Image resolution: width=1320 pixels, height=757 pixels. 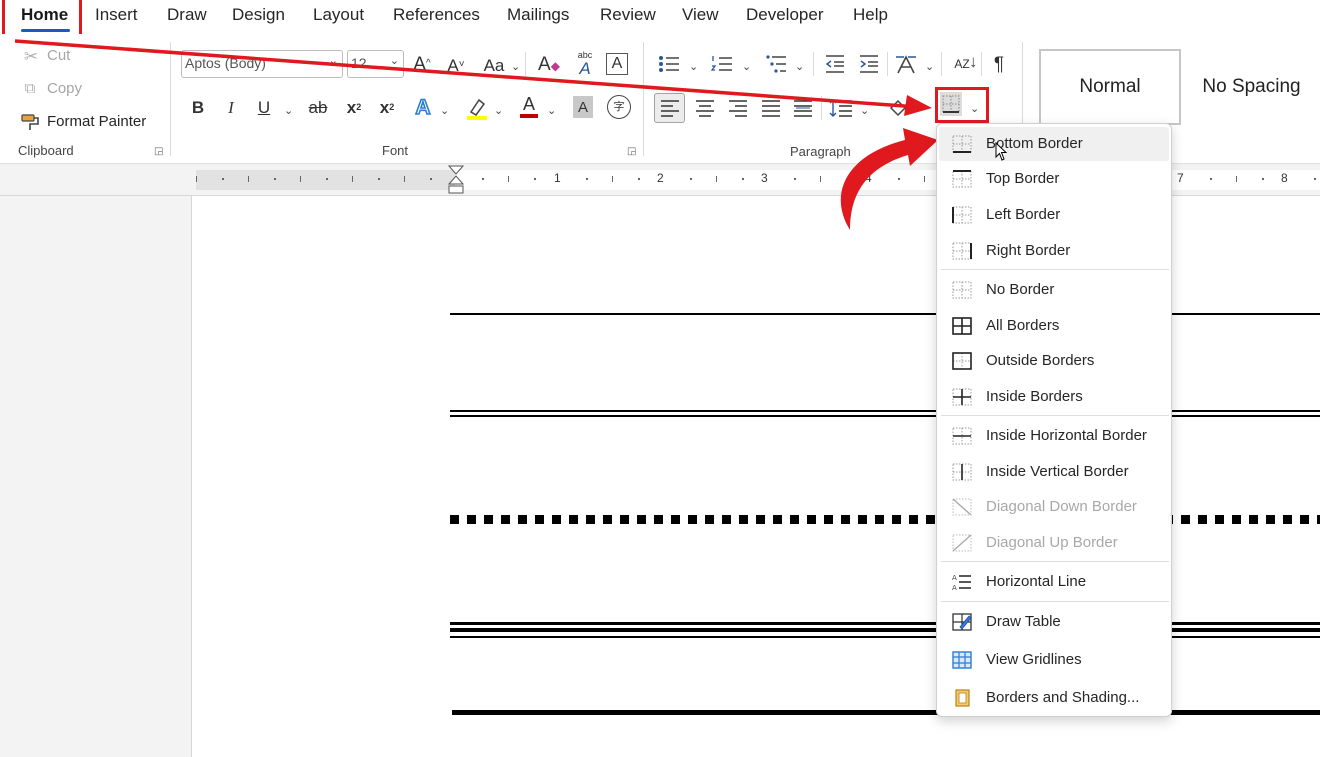 What do you see at coordinates (1066, 435) in the screenshot?
I see `menu-item-label: Inside Horizontal Border` at bounding box center [1066, 435].